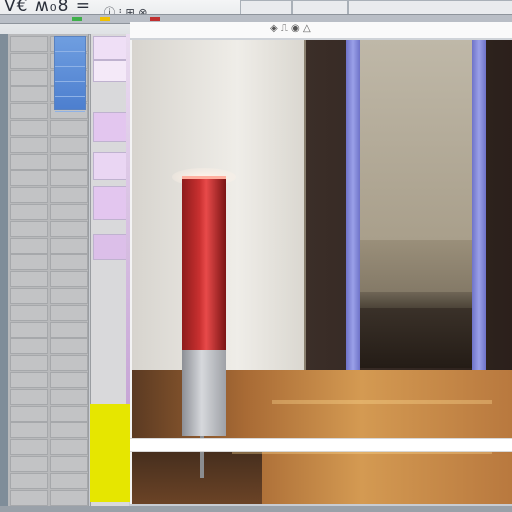  What do you see at coordinates (414, 140) in the screenshot?
I see `scene-room` at bounding box center [414, 140].